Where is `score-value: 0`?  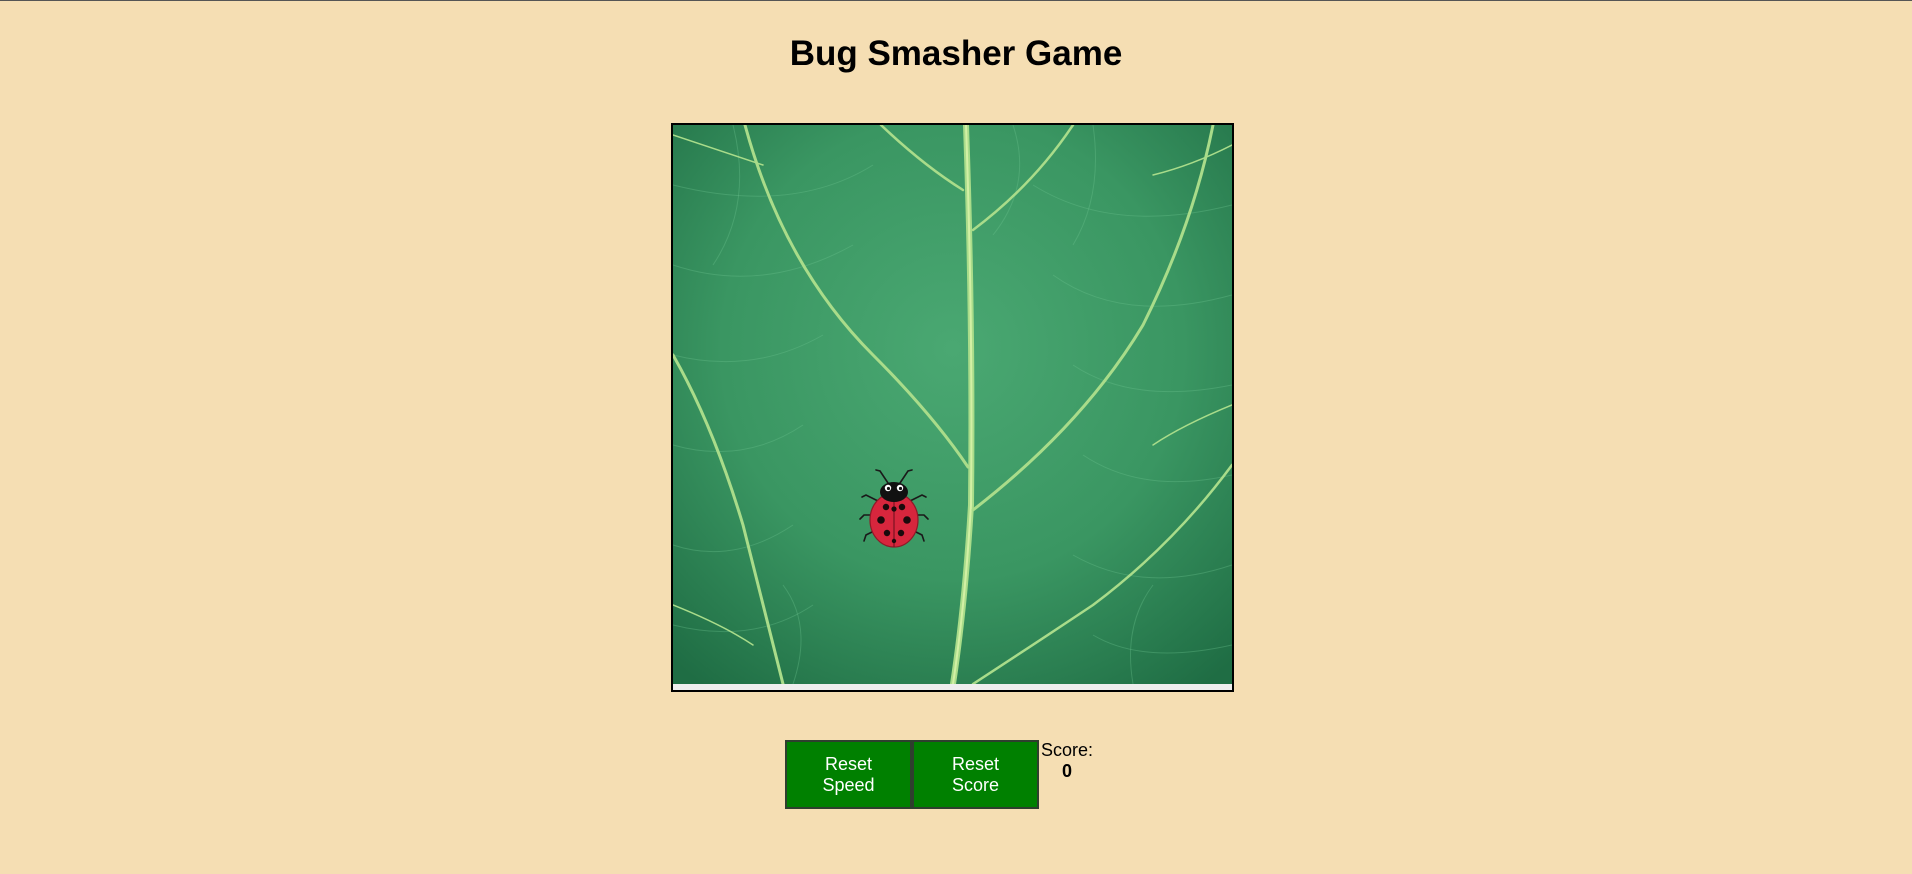
score-value: 0 is located at coordinates (1067, 771).